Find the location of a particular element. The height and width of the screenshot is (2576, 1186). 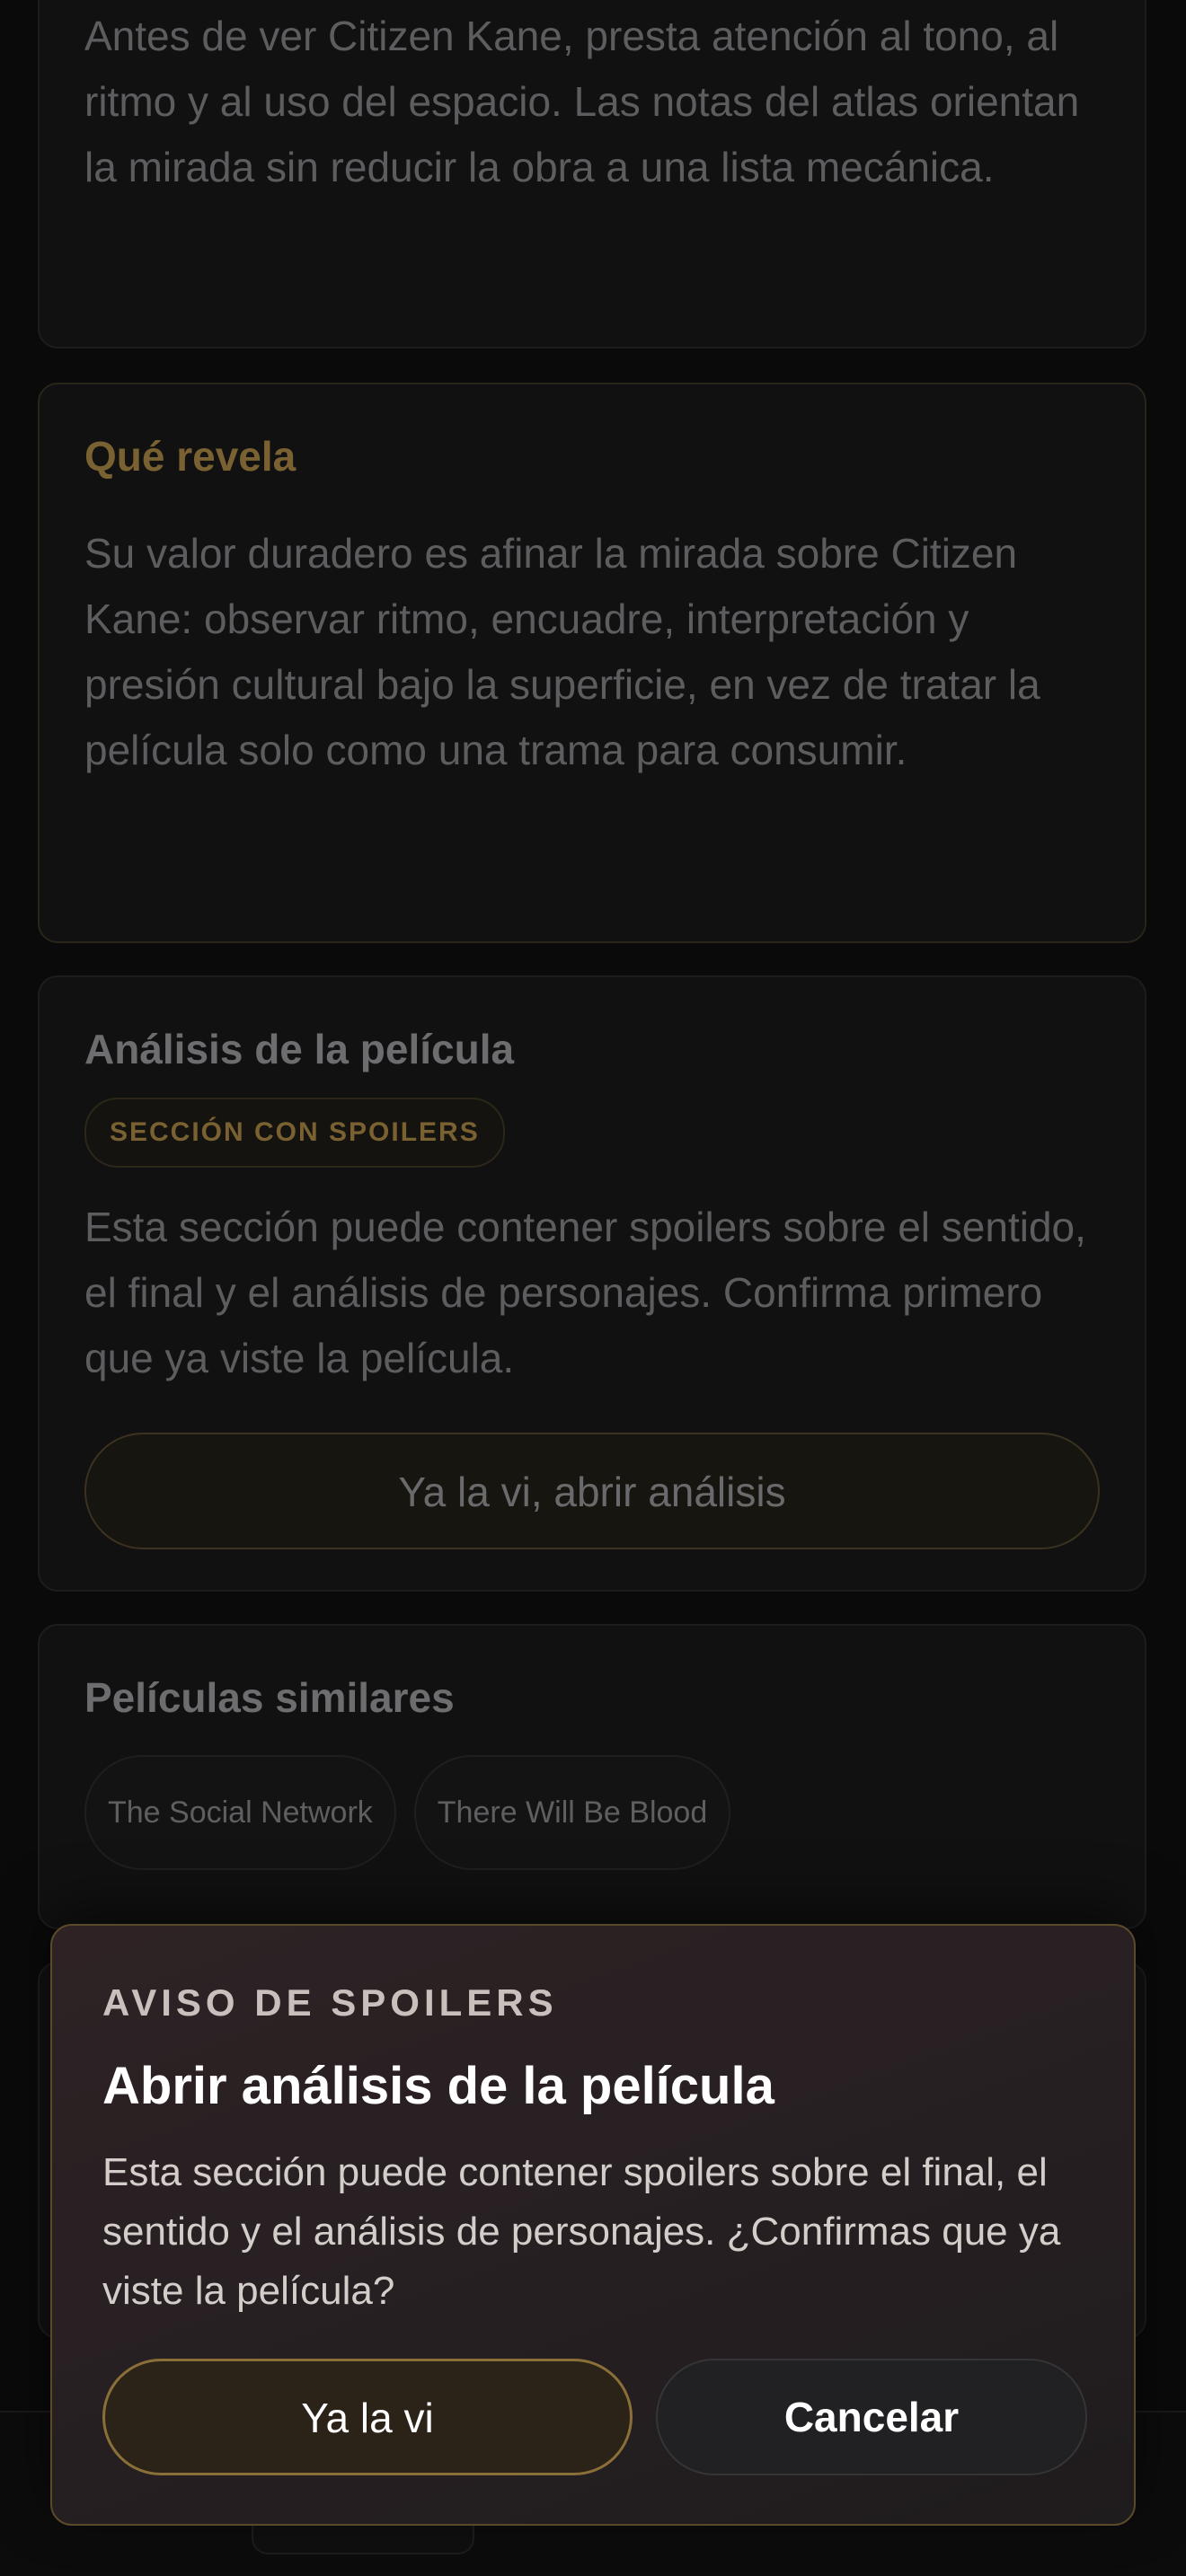

dialog-kicker: AVISO DE SPOILERS is located at coordinates (330, 2002).